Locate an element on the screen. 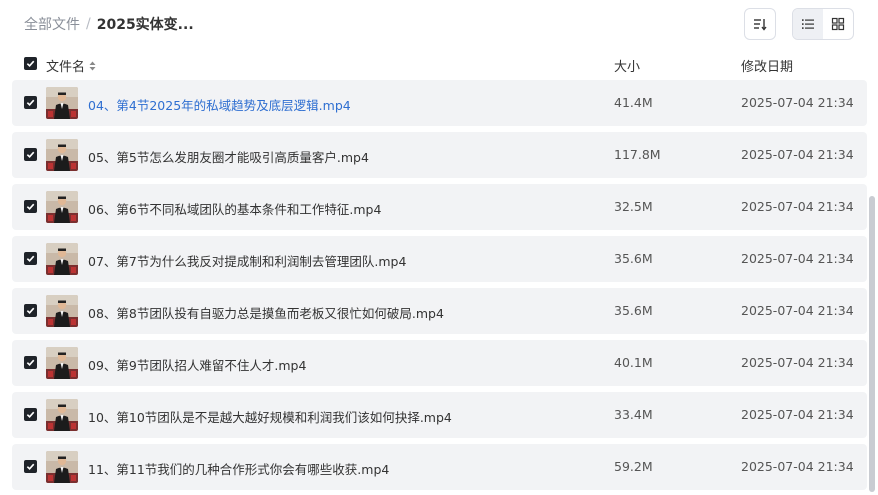 Image resolution: width=878 pixels, height=495 pixels. breadcrumb-root-link: 全部文件 is located at coordinates (52, 24).